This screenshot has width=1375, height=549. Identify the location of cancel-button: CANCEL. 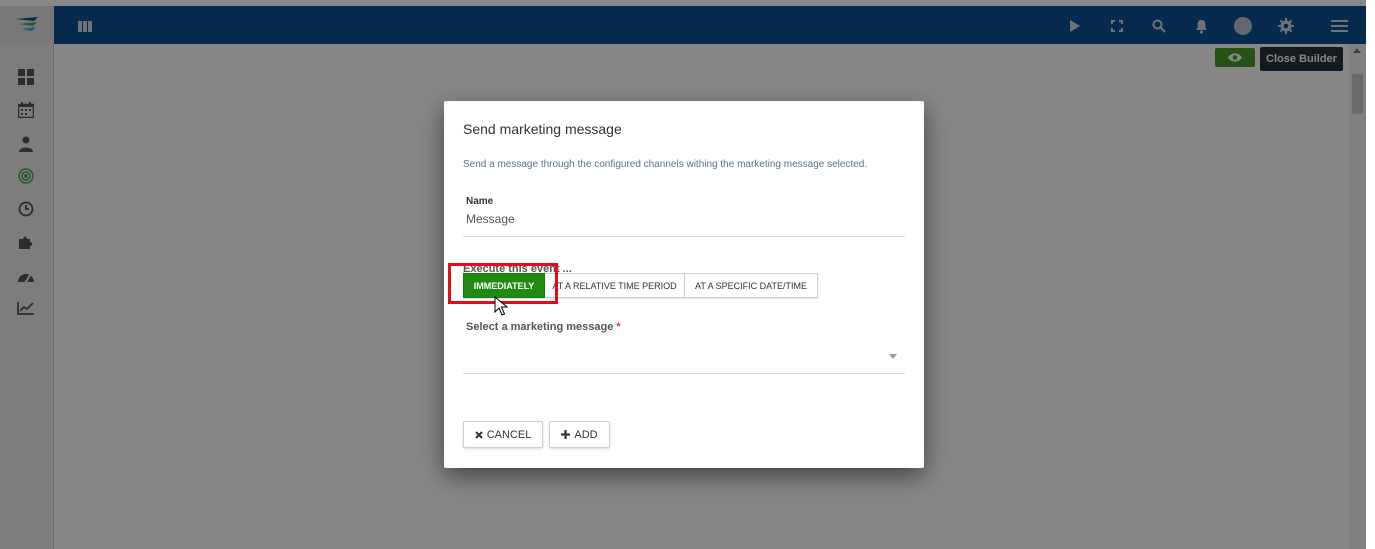
(503, 434).